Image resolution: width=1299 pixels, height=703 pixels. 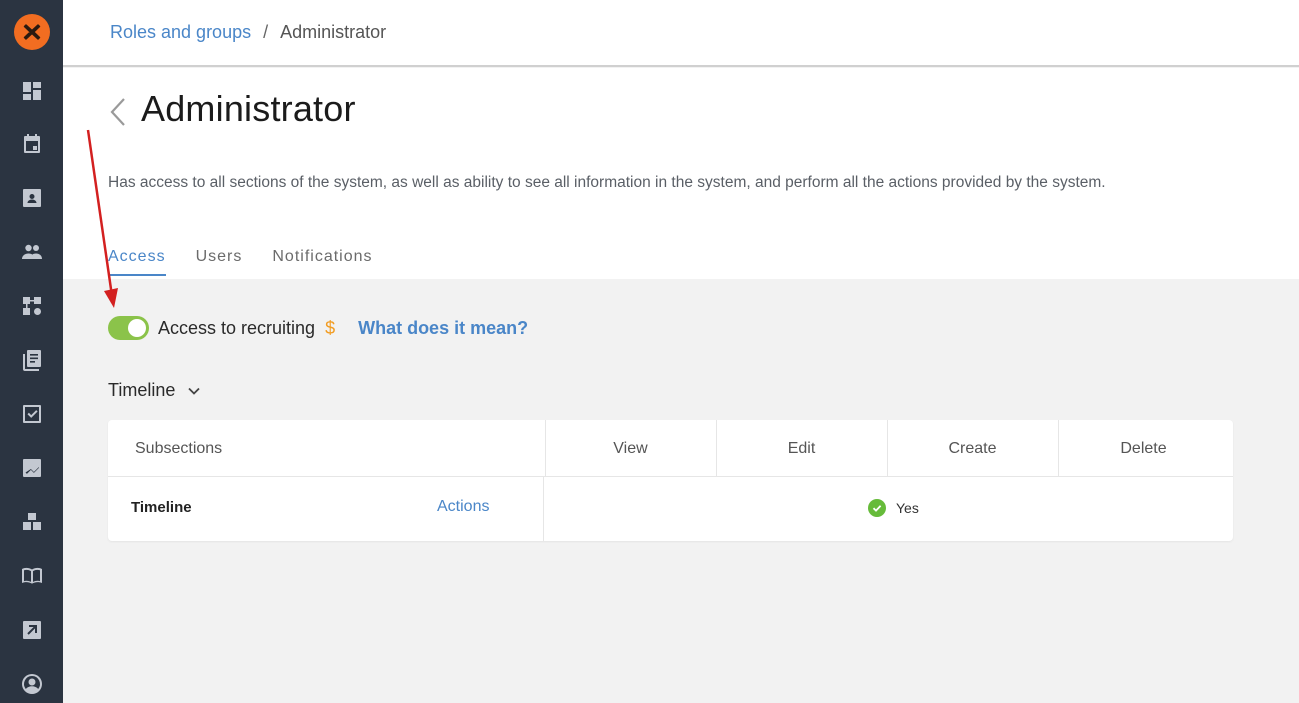 What do you see at coordinates (237, 327) in the screenshot?
I see `recruiting-access-label: Access to recruiting` at bounding box center [237, 327].